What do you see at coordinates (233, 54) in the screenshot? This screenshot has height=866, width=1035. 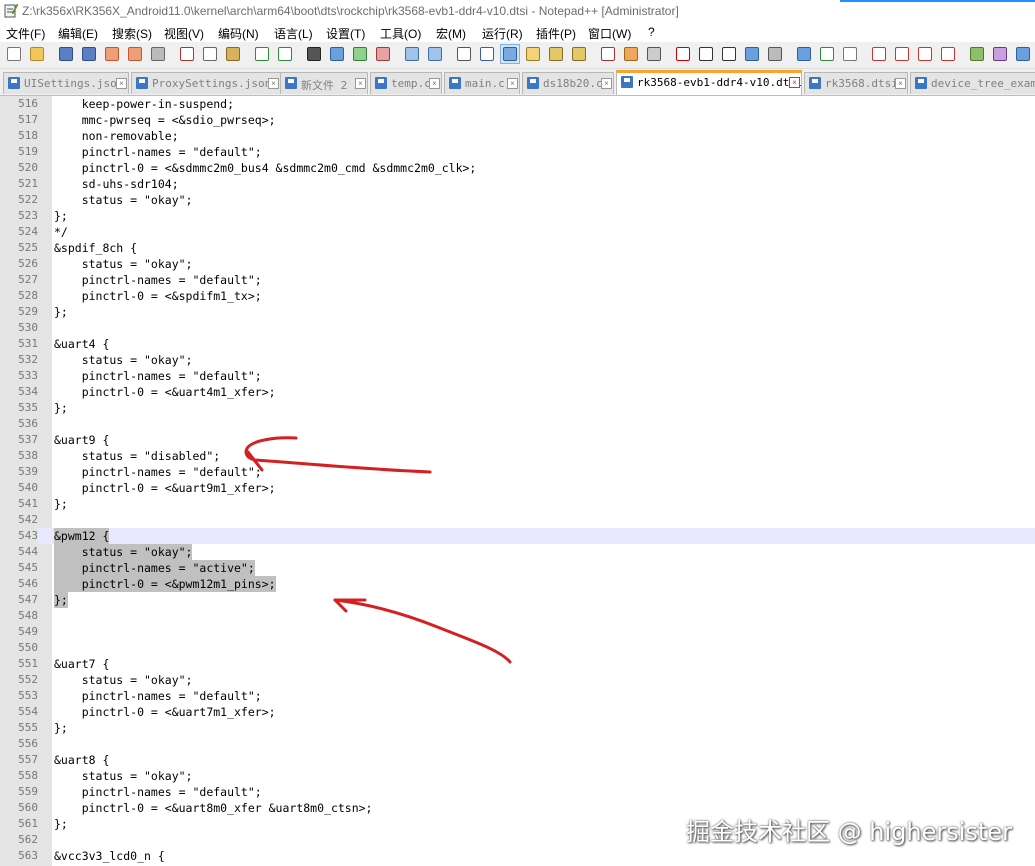 I see `paste-button` at bounding box center [233, 54].